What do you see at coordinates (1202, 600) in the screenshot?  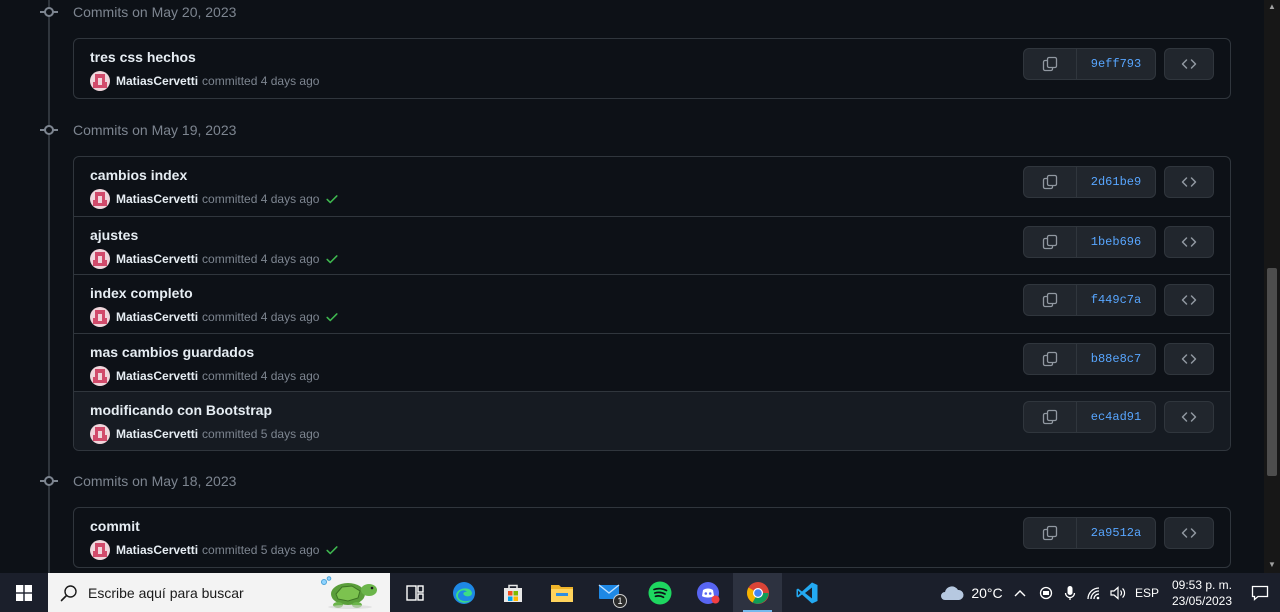 I see `clock-date: 23/05/2023` at bounding box center [1202, 600].